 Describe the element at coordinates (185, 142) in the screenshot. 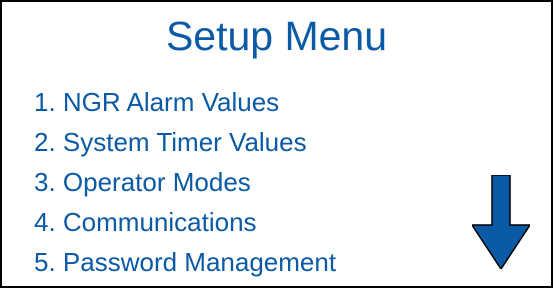

I see `menu-item-system-timer-values: 2. System Timer Values` at that location.